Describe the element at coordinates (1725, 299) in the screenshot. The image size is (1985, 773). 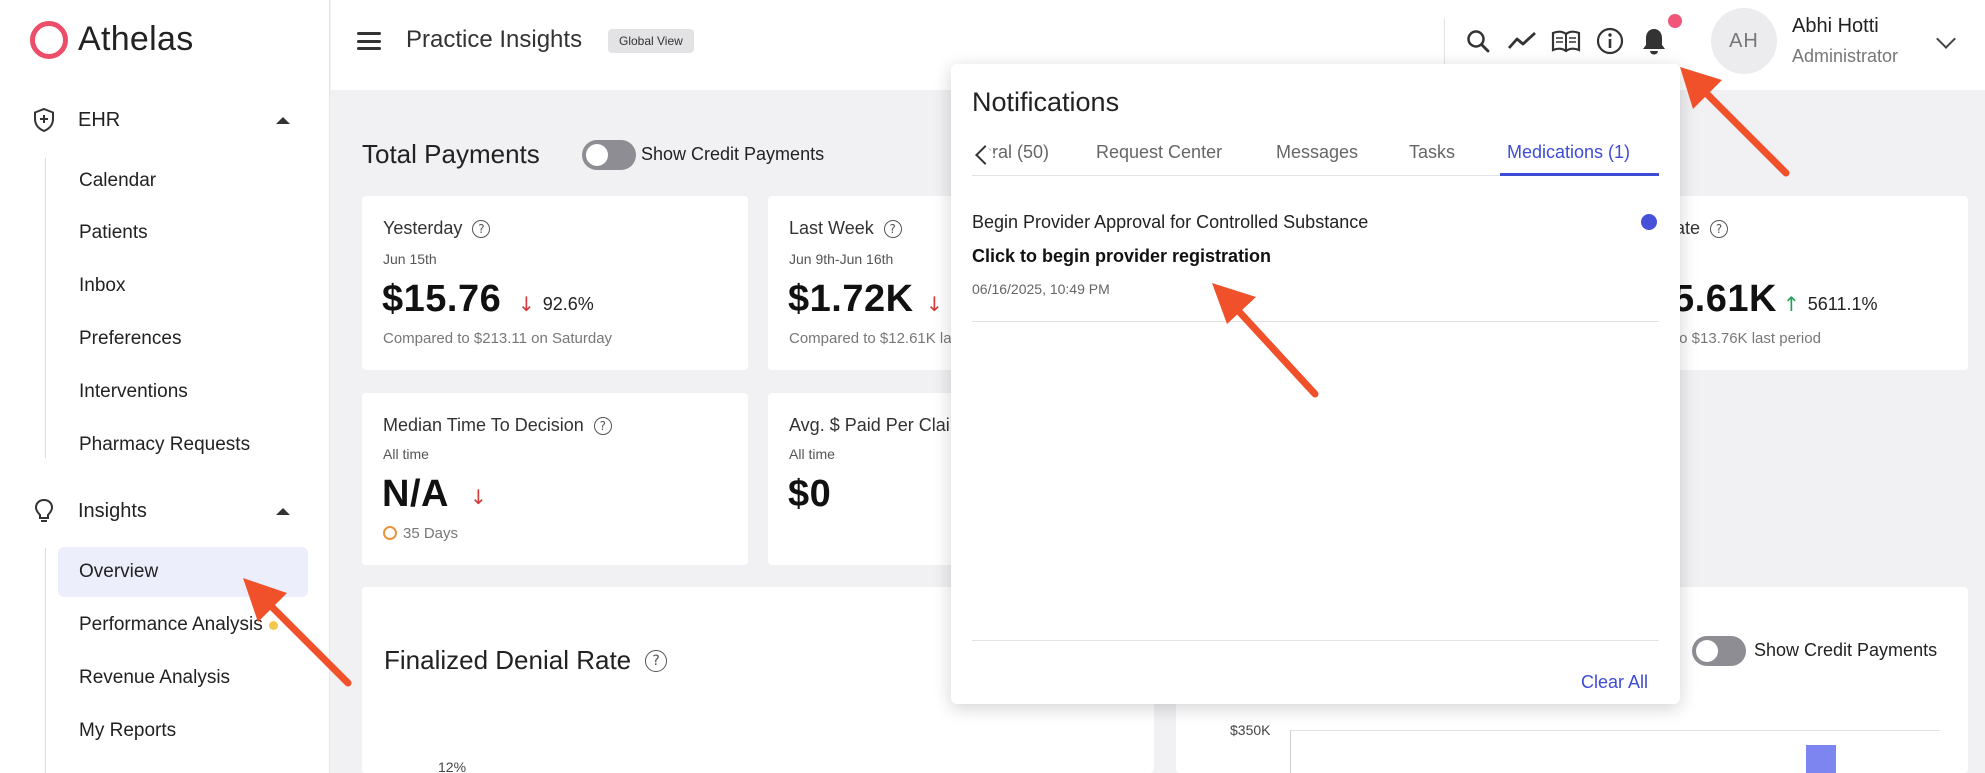
I see `card-value: 5.61K` at that location.